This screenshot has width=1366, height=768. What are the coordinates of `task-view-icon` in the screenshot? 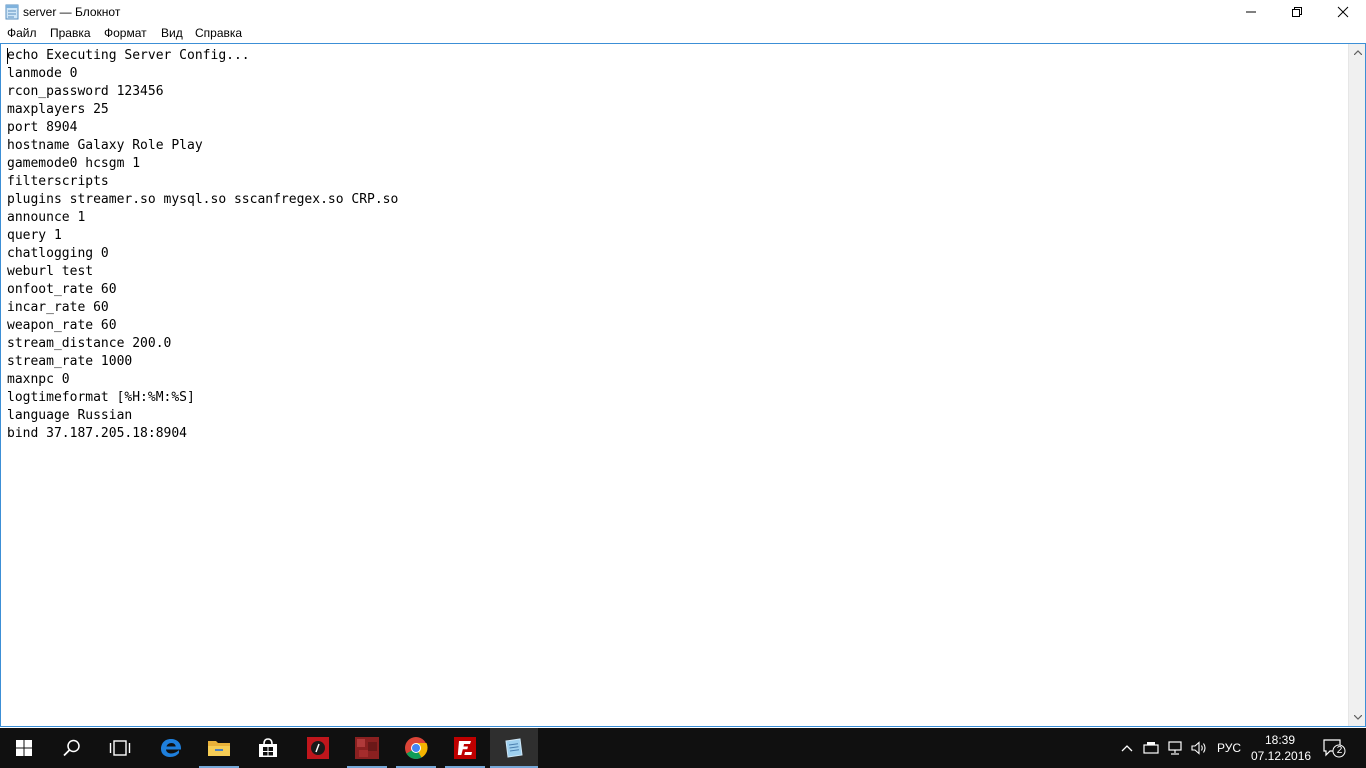 It's located at (120, 748).